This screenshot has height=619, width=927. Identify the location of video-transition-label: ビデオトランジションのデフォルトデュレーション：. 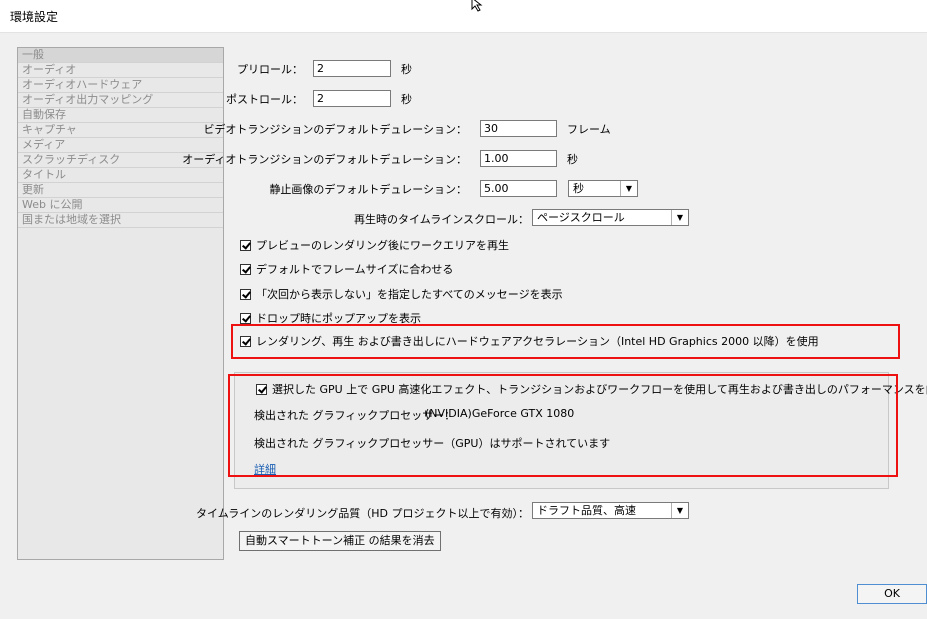
(335, 129).